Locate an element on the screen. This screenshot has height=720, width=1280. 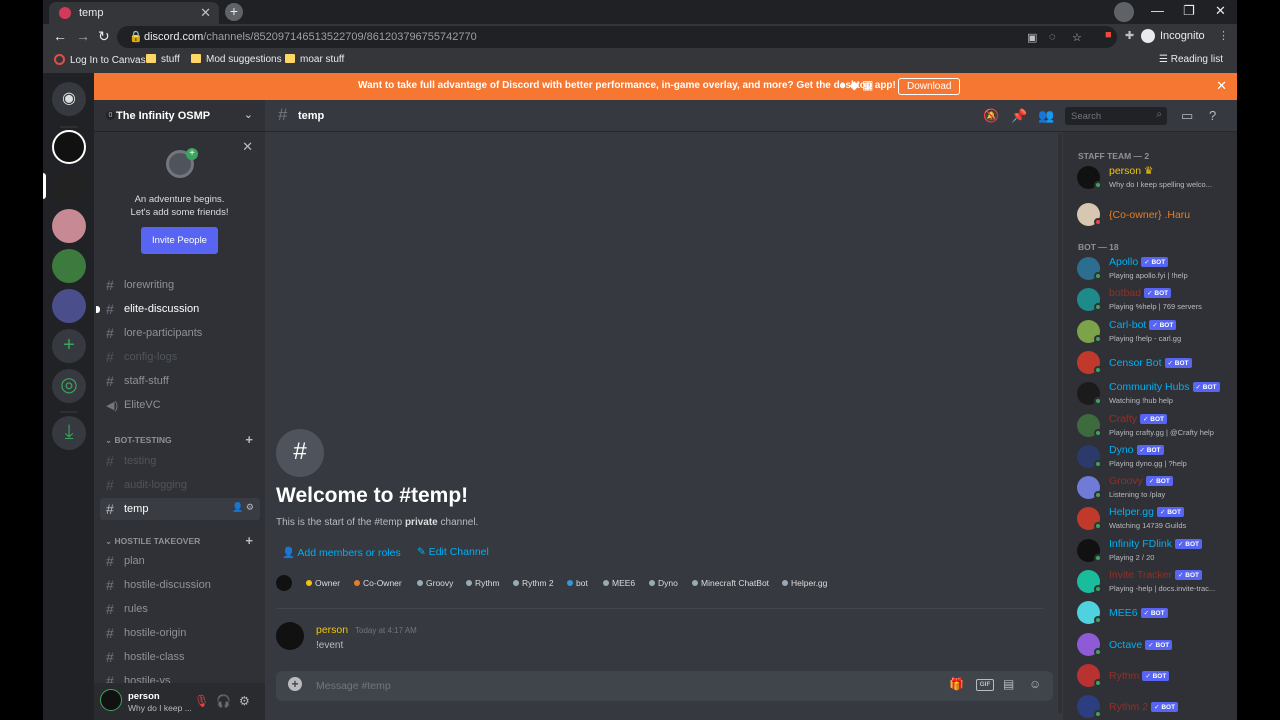
reading-list: ☰ Reading list is located at coordinates (1191, 59).